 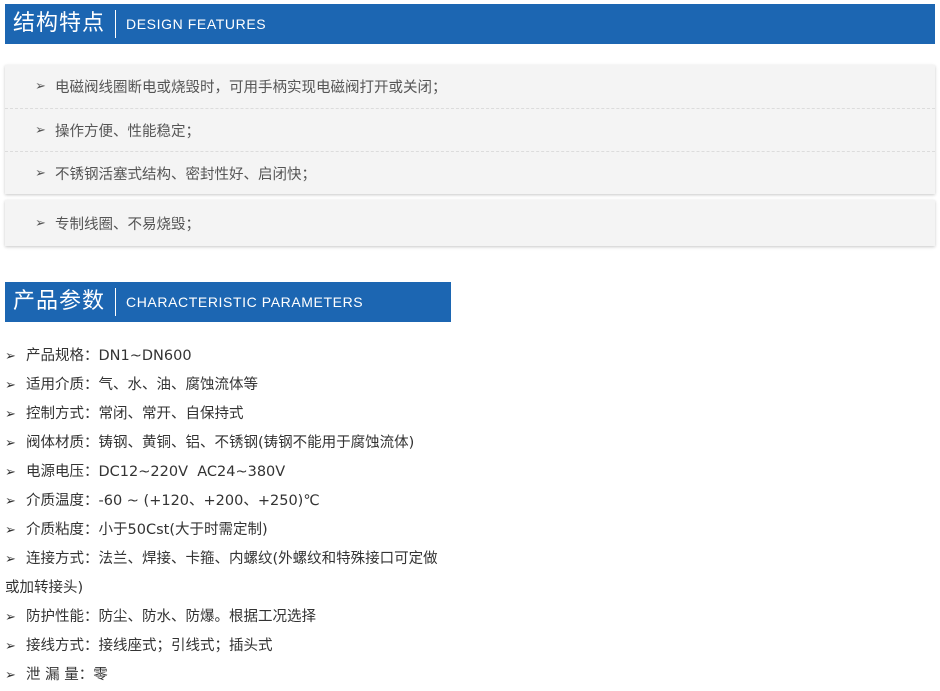 I want to click on feature-item: ➢ 专制线圈、不易烧毁；, so click(x=470, y=223).